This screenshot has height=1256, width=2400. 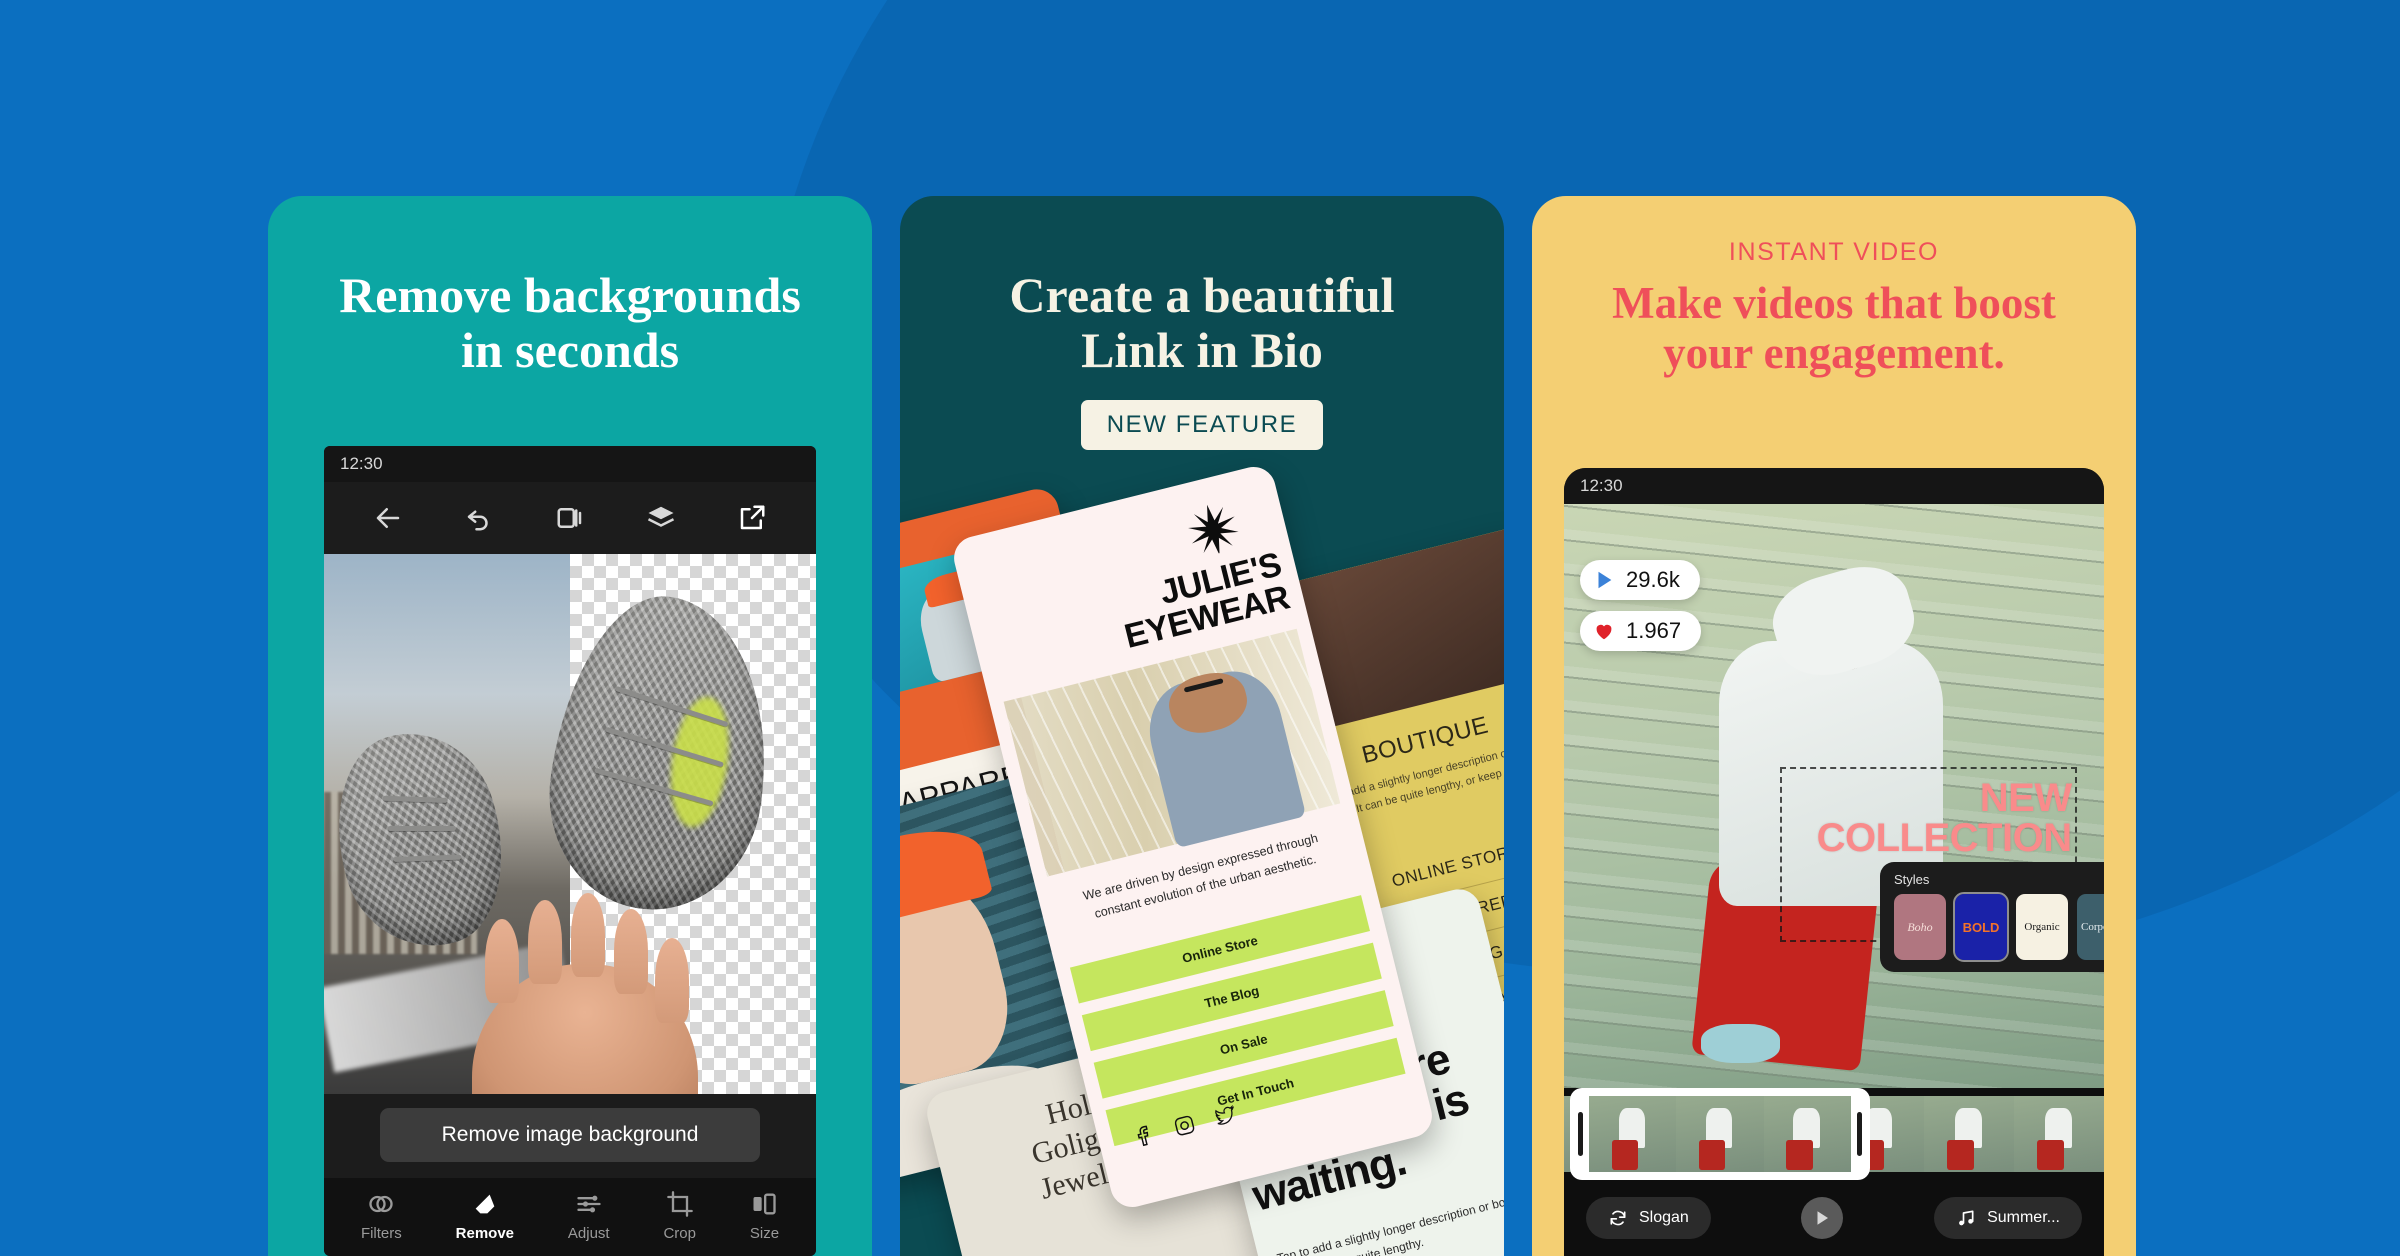 I want to click on panel-remove-headline: Remove backgrounds in seconds, so click(x=570, y=323).